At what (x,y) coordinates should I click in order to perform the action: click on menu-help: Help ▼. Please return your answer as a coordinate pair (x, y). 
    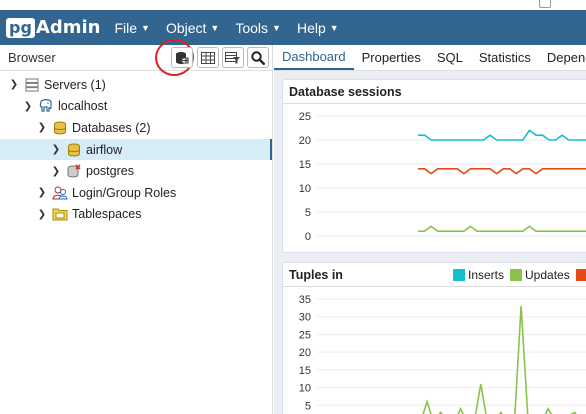
    Looking at the image, I should click on (318, 28).